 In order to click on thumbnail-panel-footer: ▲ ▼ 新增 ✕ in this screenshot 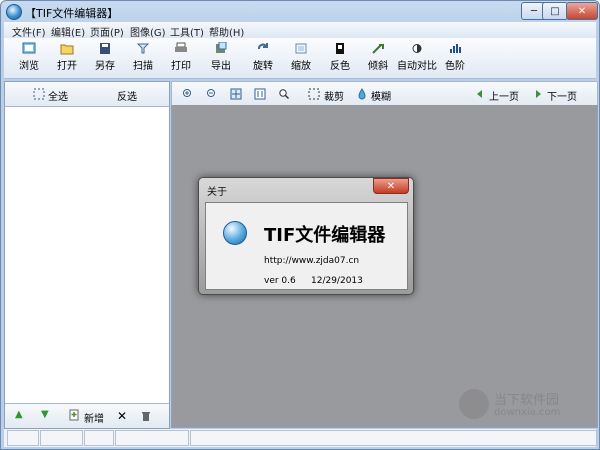, I will do `click(87, 415)`.